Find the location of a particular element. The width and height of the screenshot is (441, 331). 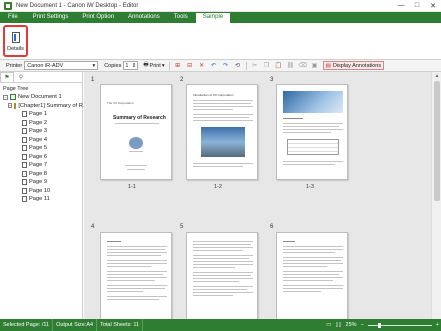

display-annotations-button: ▤ Display Annotations is located at coordinates (353, 65).